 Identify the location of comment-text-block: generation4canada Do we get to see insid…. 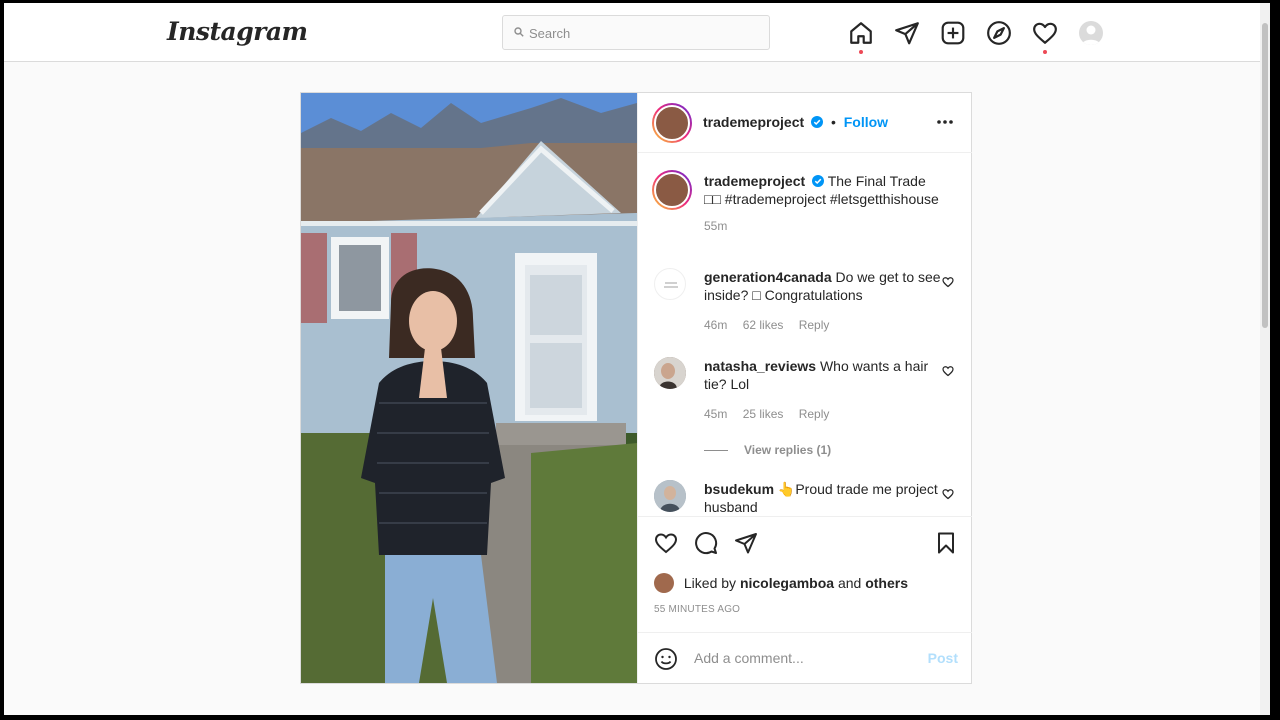
(823, 286).